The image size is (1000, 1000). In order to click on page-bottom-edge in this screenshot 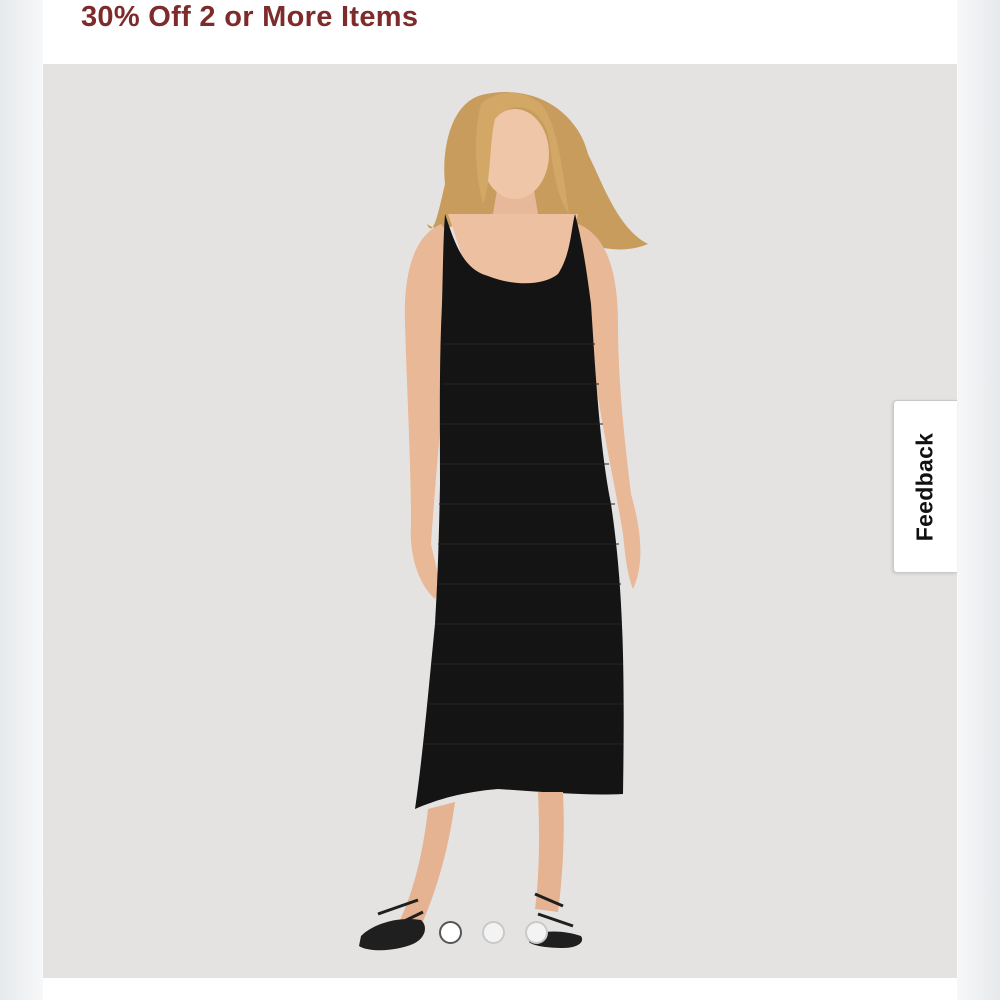, I will do `click(500, 989)`.